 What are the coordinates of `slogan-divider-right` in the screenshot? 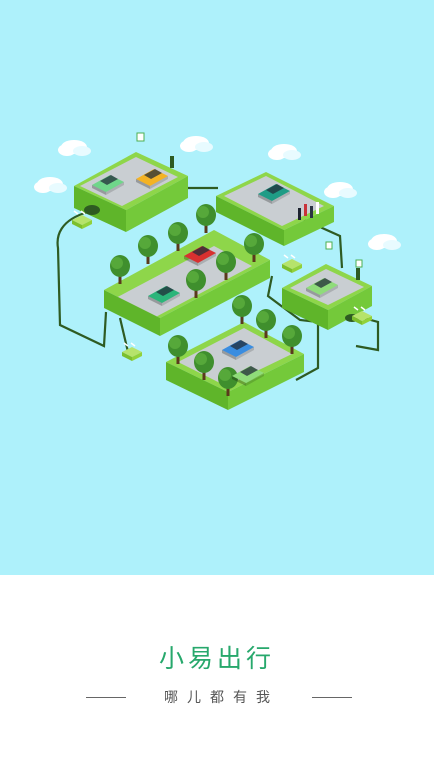 It's located at (332, 697).